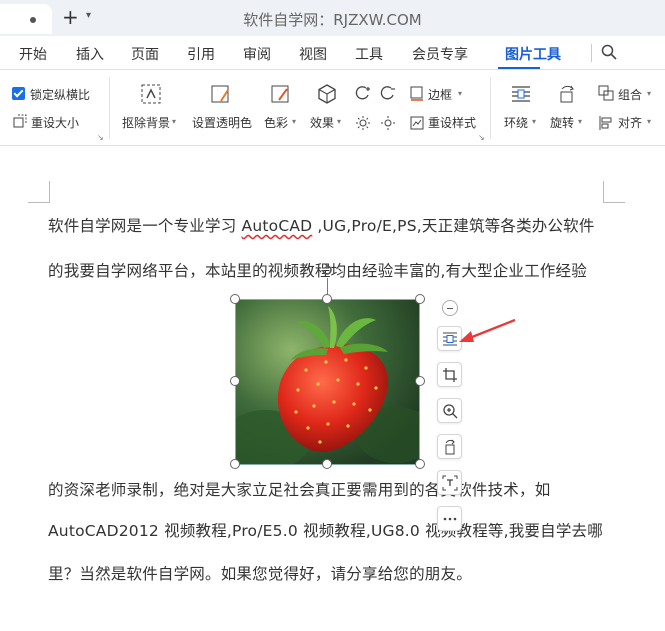  What do you see at coordinates (327, 464) in the screenshot?
I see `resize-handle-bottom` at bounding box center [327, 464].